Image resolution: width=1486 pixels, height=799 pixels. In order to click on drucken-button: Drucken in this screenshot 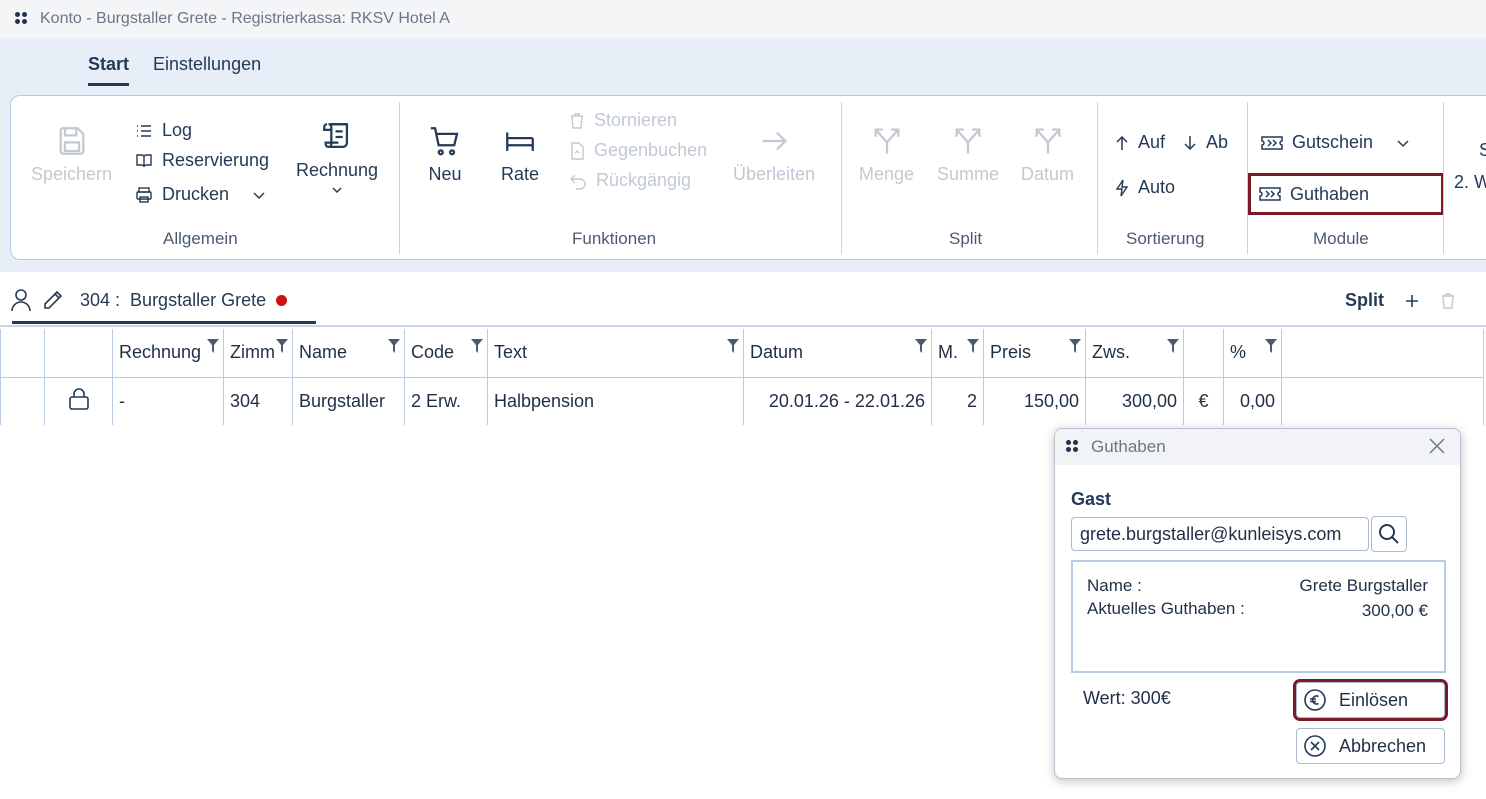, I will do `click(200, 194)`.